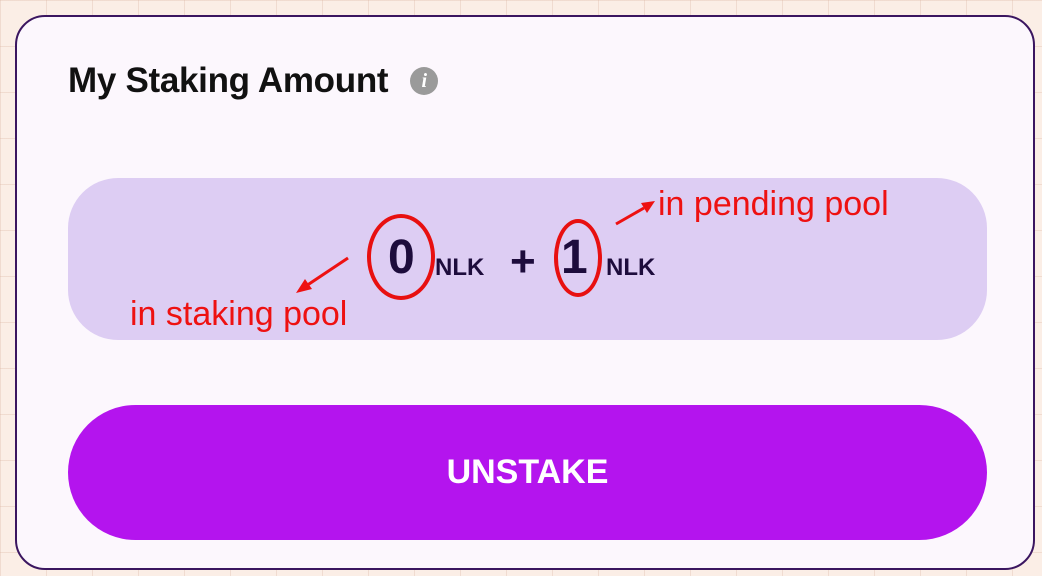 The image size is (1042, 576). I want to click on card-header: My Staking Amount i, so click(253, 81).